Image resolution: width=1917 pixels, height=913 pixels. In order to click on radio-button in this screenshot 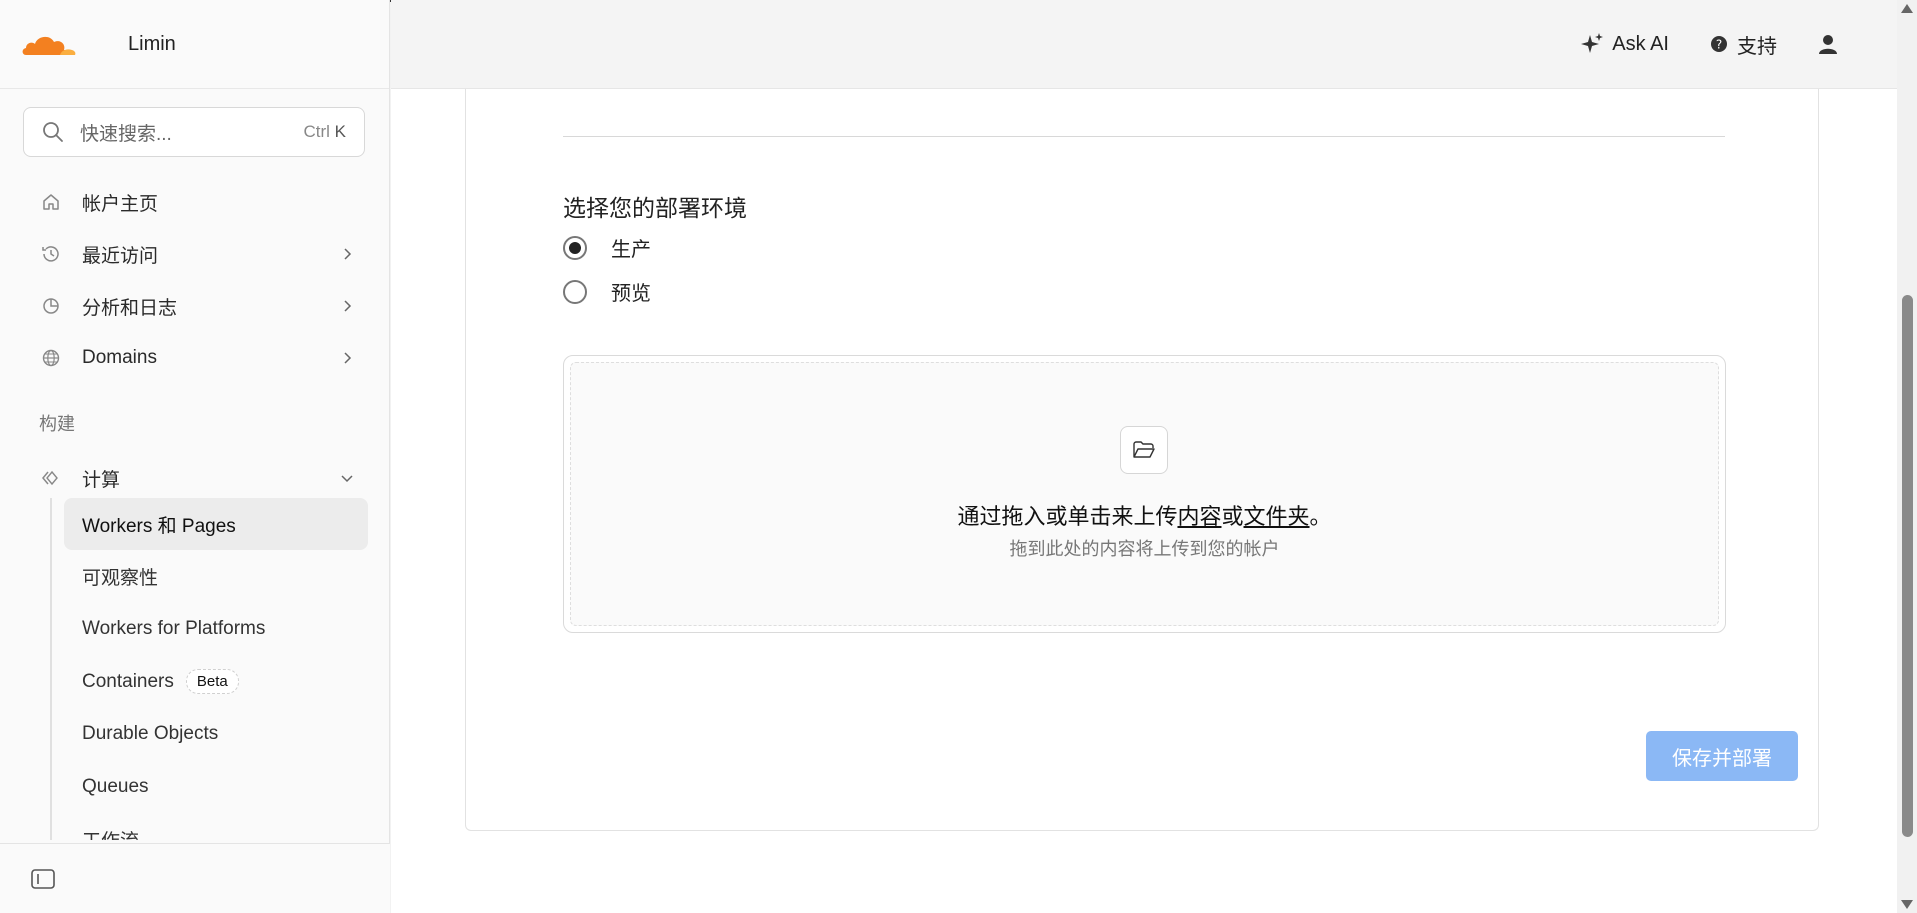, I will do `click(575, 291)`.